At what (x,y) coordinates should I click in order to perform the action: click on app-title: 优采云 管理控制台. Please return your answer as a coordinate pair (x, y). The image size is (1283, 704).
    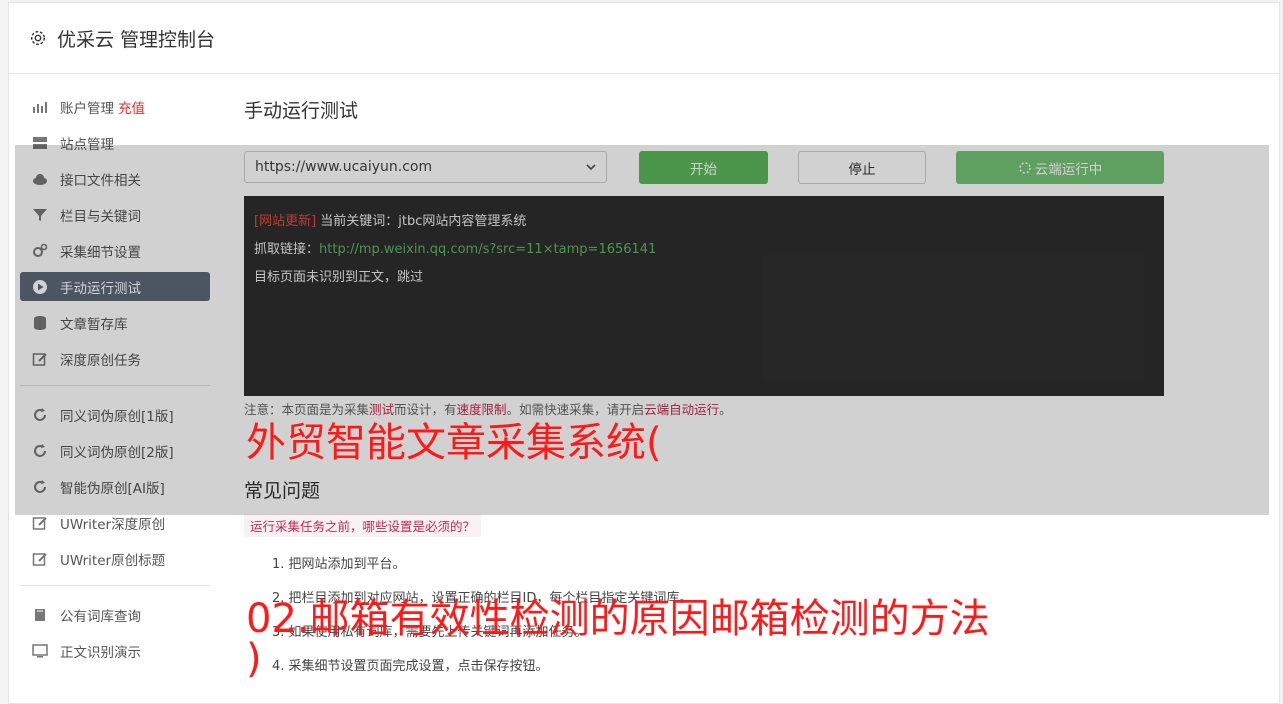
    Looking at the image, I should click on (136, 39).